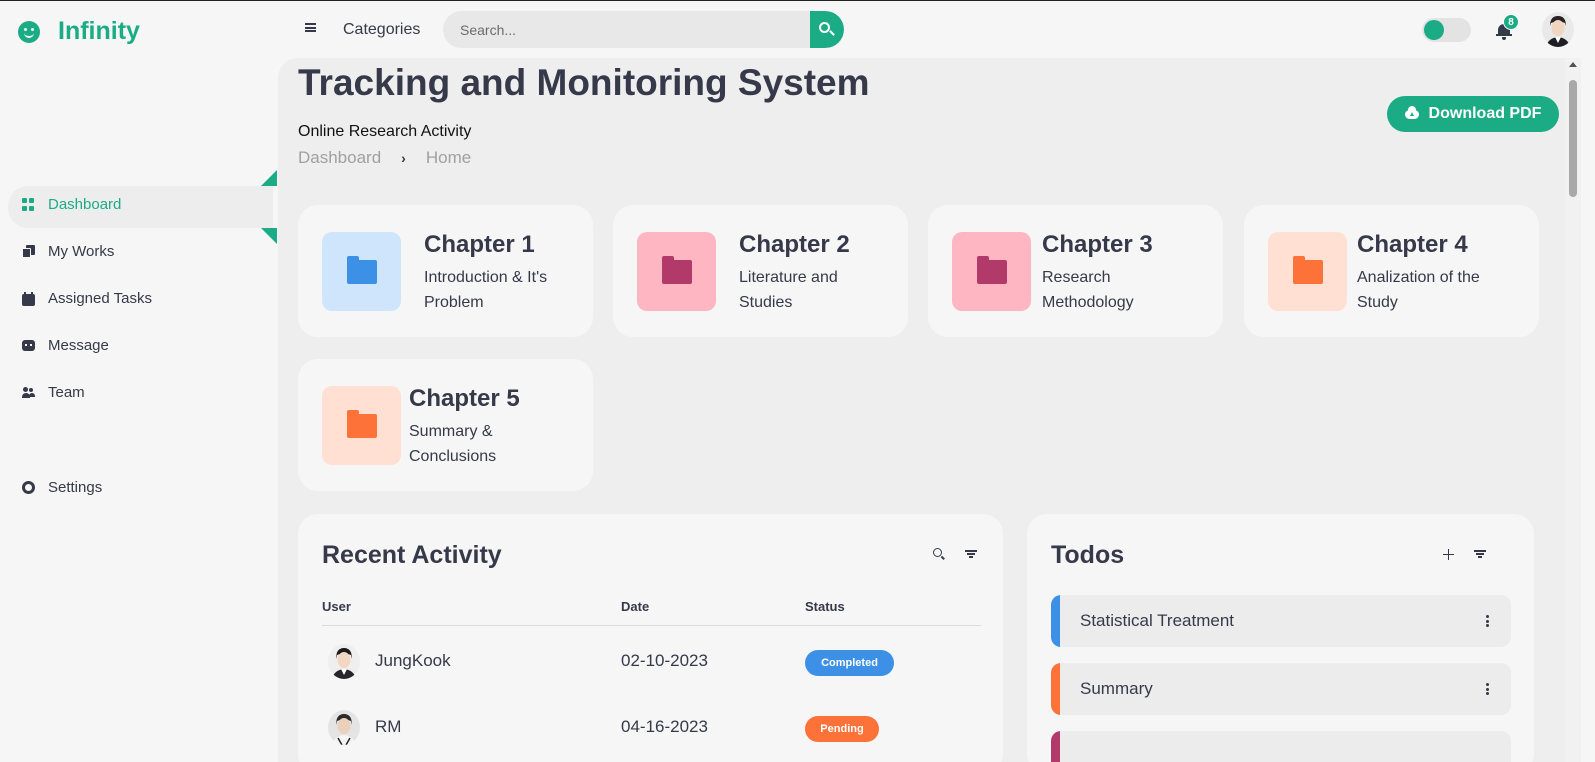  I want to click on sidebar-item-settings: Settings, so click(61, 487).